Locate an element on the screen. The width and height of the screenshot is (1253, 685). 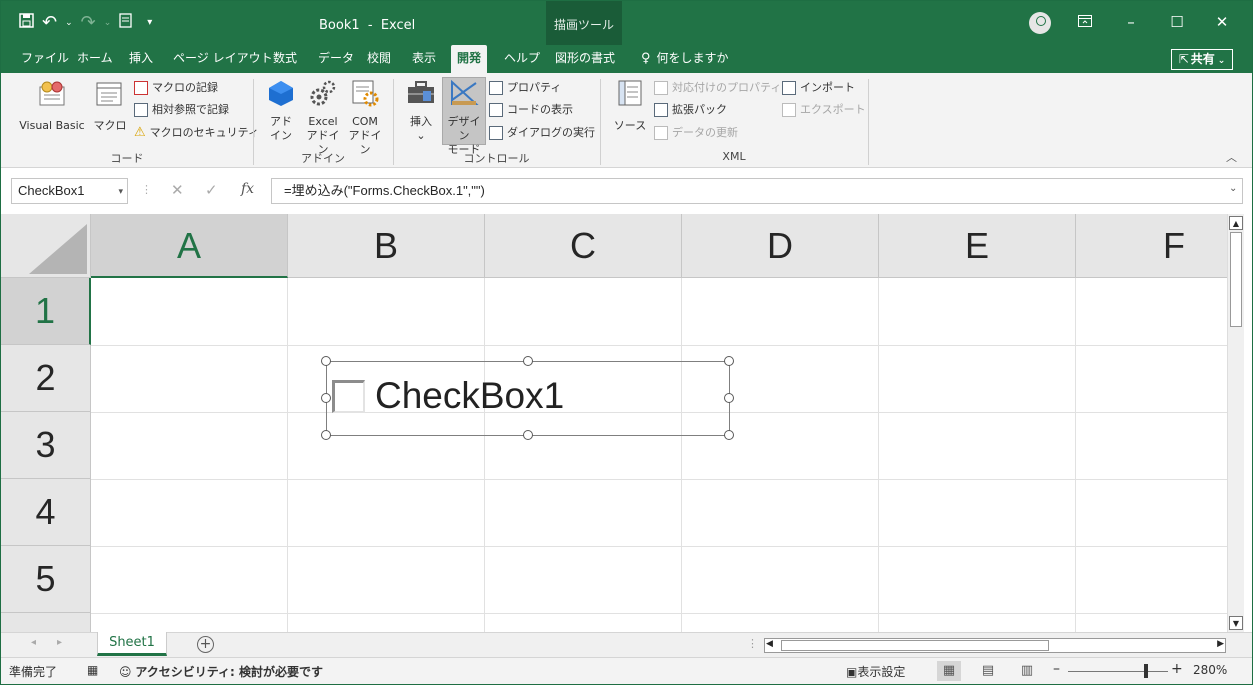
ribbon-display-options-icon is located at coordinates (1085, 22).